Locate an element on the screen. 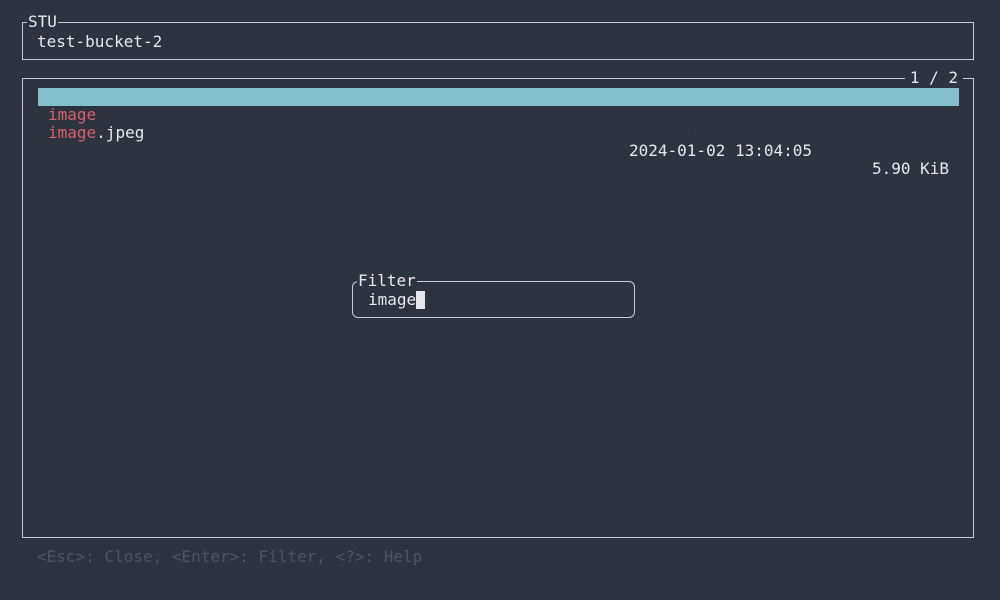 The width and height of the screenshot is (1000, 600). text-cursor is located at coordinates (421, 300).